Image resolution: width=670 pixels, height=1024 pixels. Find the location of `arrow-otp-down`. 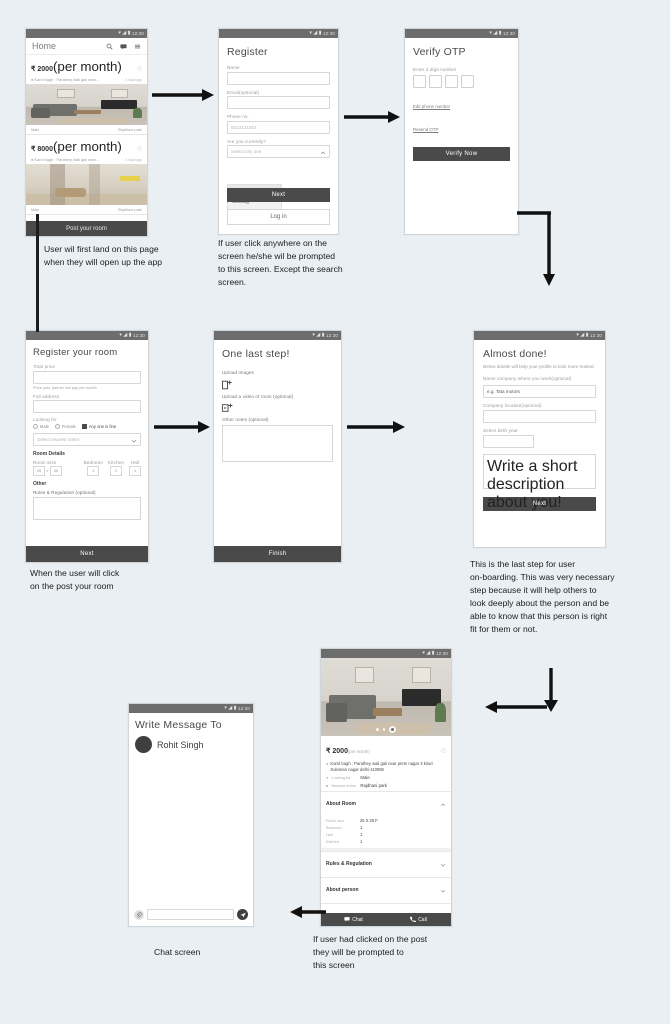

arrow-otp-down is located at coordinates (536, 248).